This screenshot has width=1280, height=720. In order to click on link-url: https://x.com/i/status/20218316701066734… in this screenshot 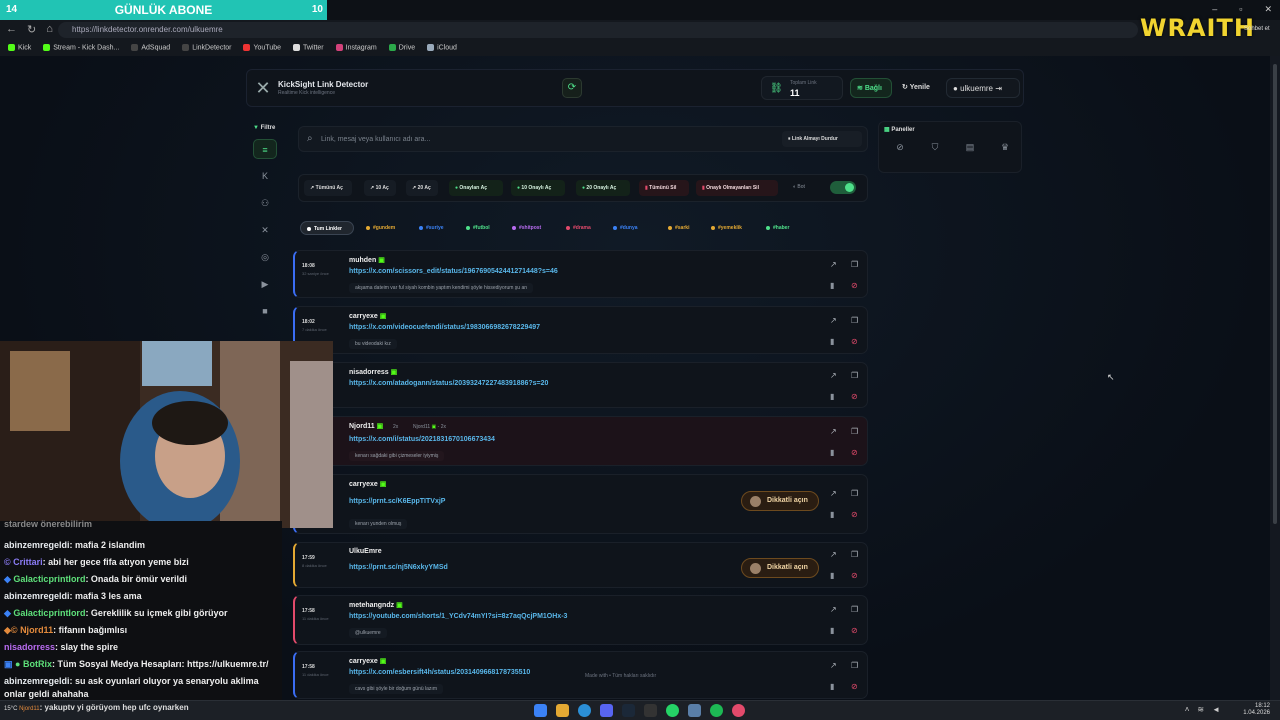, I will do `click(422, 439)`.